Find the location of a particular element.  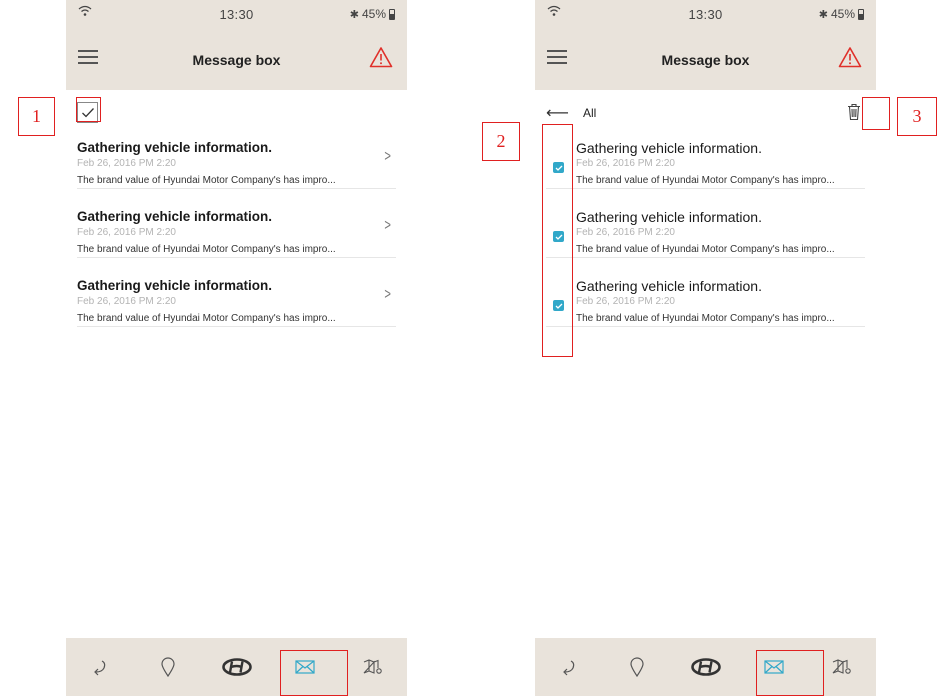

trash-icon is located at coordinates (854, 112).